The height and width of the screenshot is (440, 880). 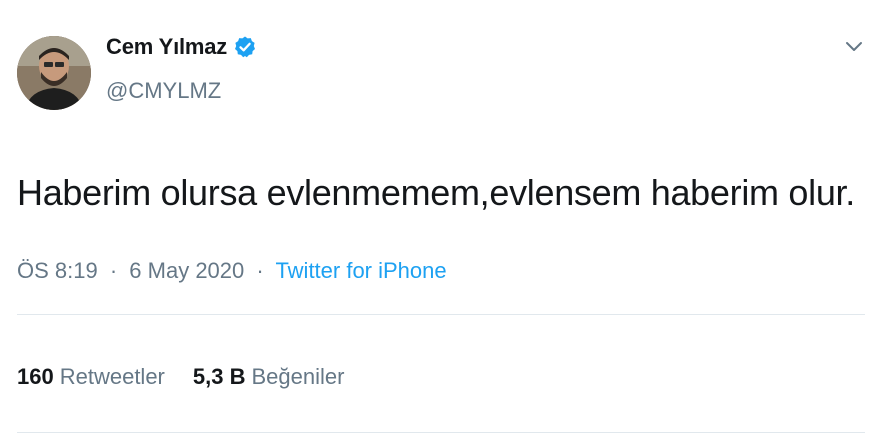 What do you see at coordinates (298, 376) in the screenshot?
I see `likes-label: Beğeniler` at bounding box center [298, 376].